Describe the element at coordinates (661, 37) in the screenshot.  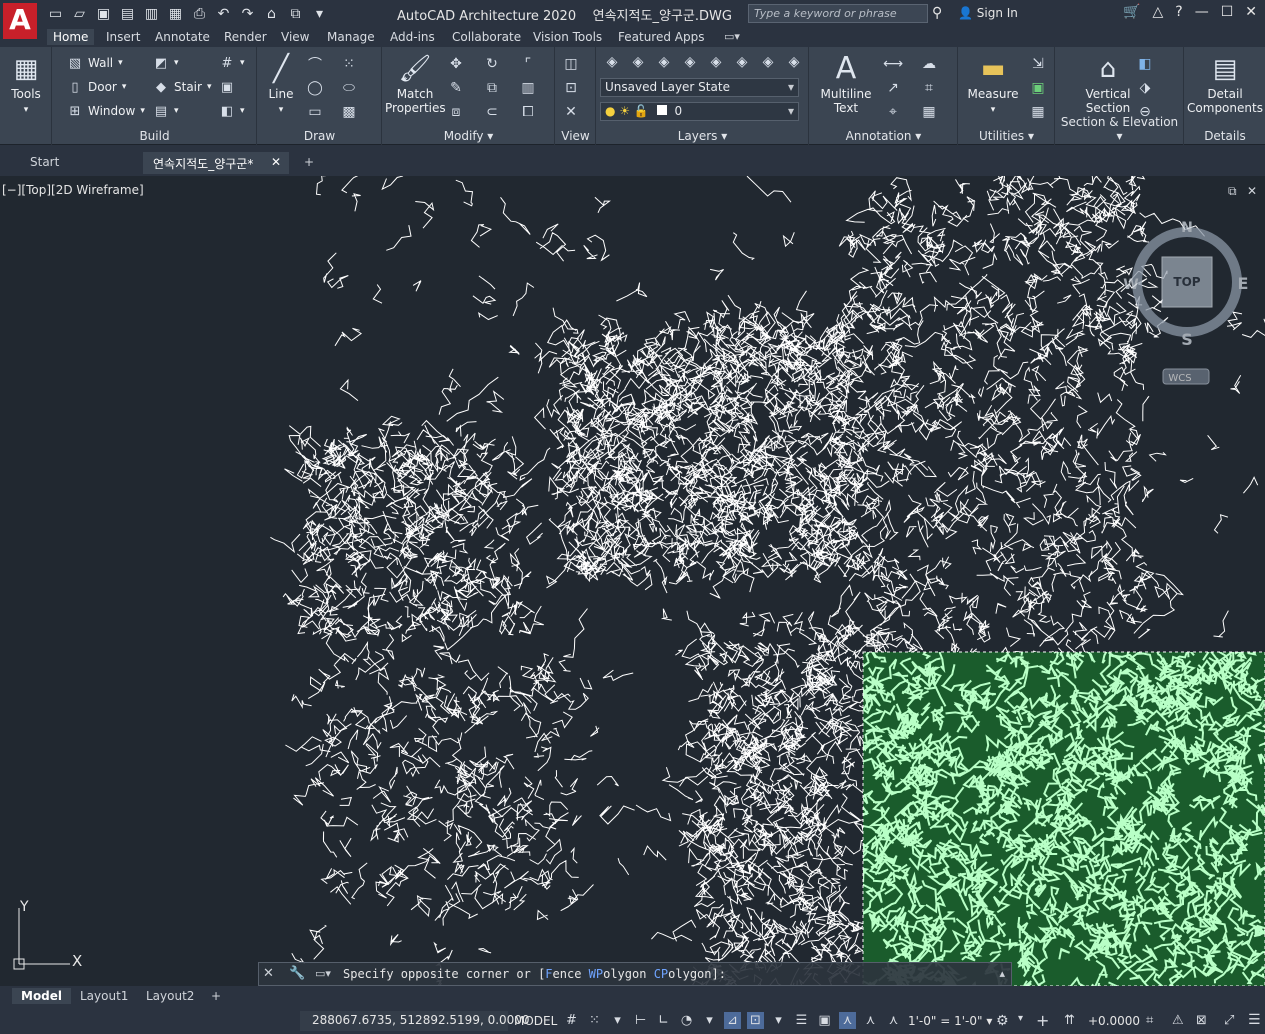
I see `tab-featured-apps: Featured Apps` at that location.